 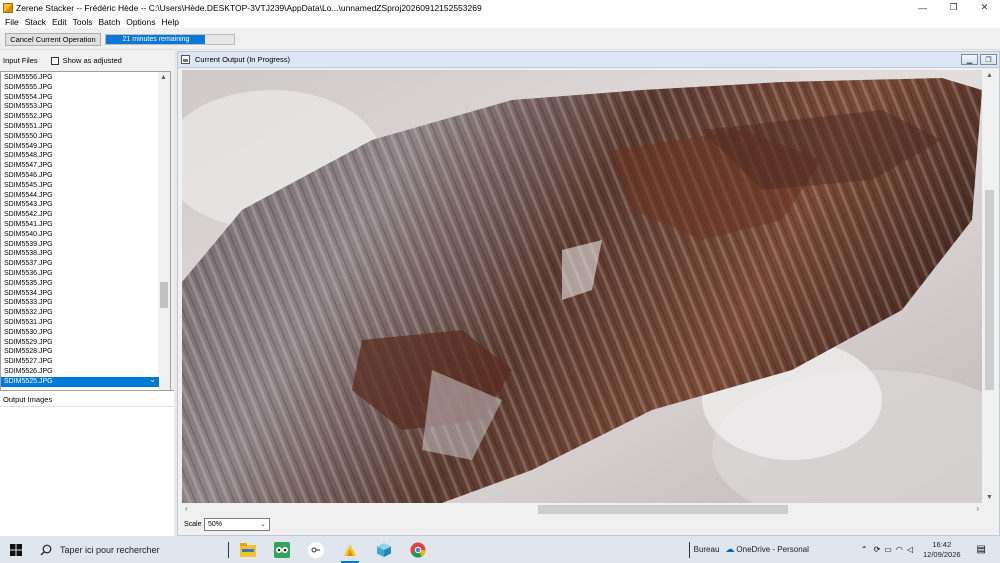 What do you see at coordinates (350, 549) in the screenshot?
I see `taskbar-zerene-stacker` at bounding box center [350, 549].